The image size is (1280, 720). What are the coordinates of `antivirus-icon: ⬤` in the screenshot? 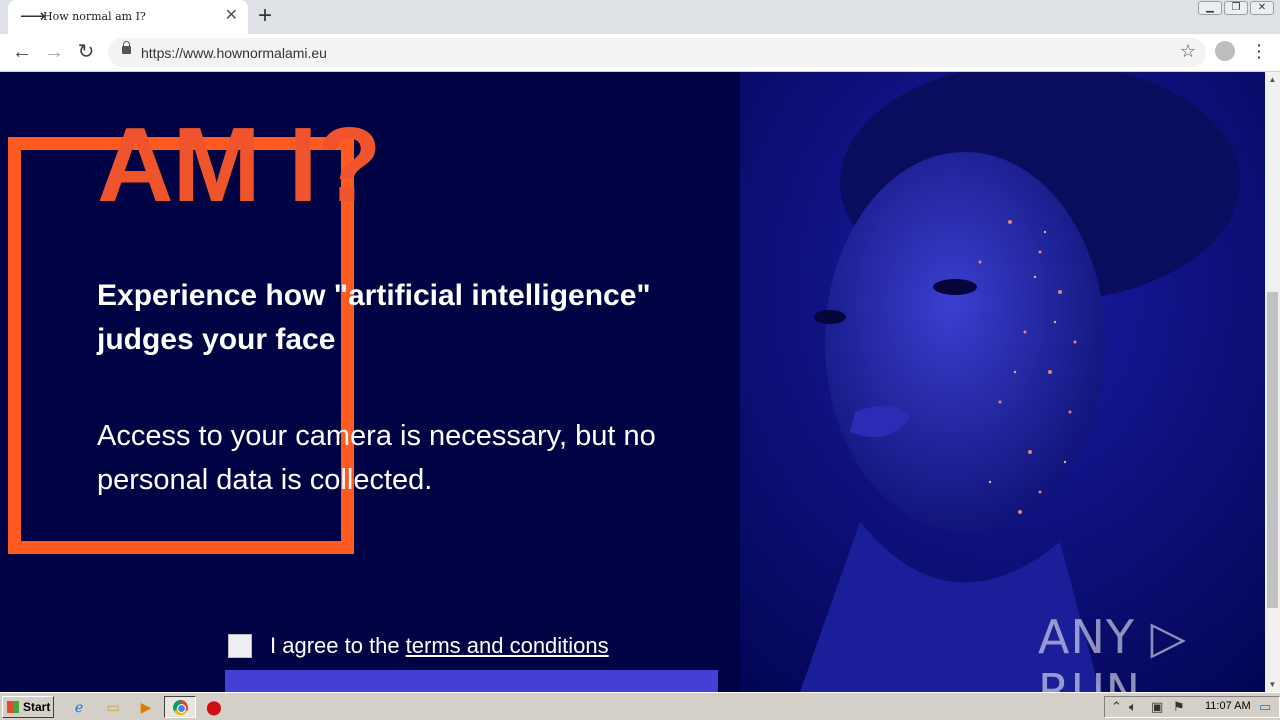 It's located at (214, 707).